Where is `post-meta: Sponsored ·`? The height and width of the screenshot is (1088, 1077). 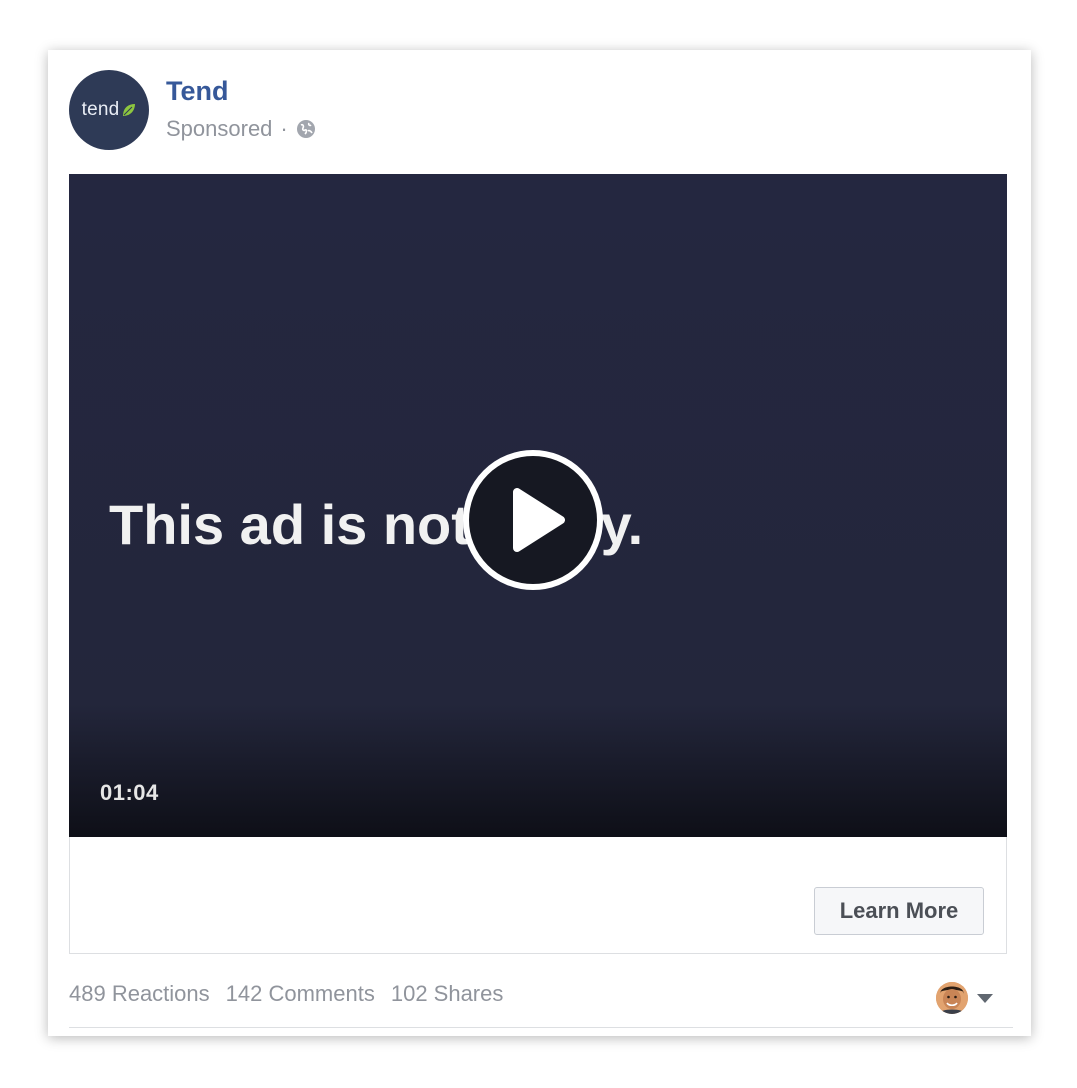 post-meta: Sponsored · is located at coordinates (241, 129).